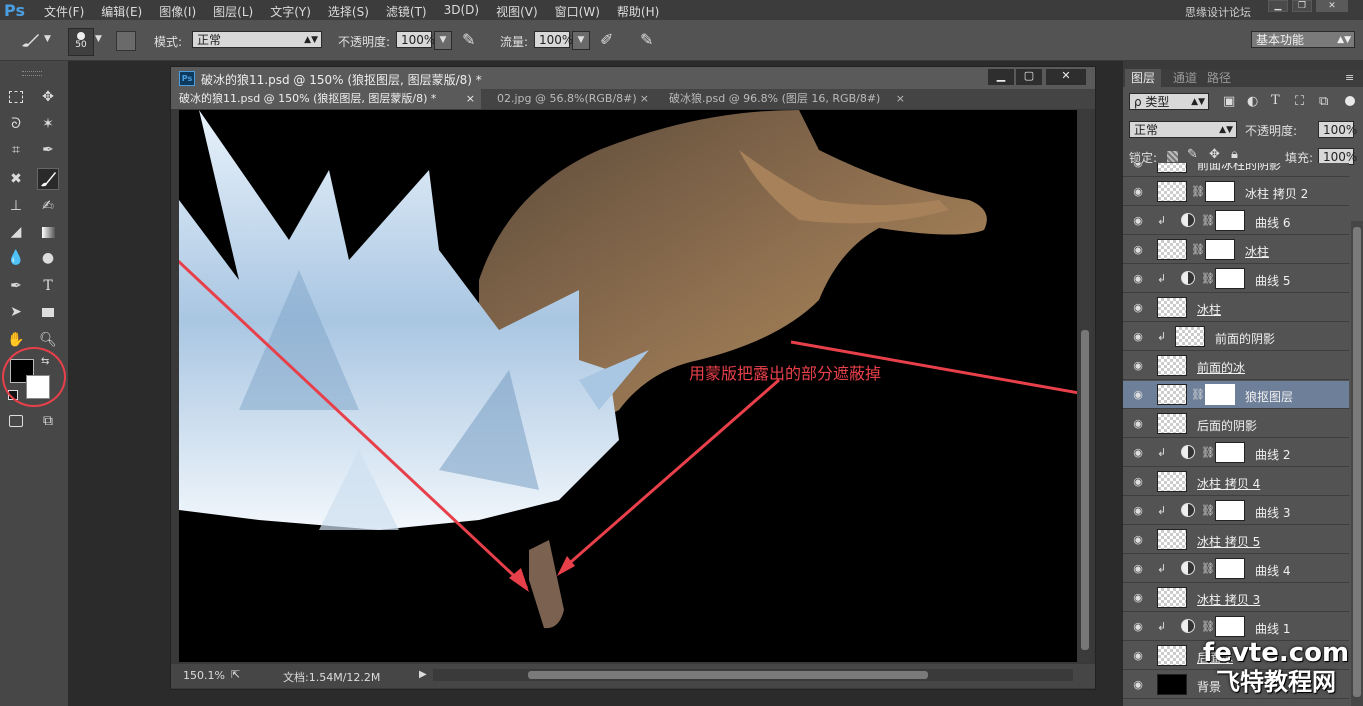  Describe the element at coordinates (1332, 6) in the screenshot. I see `close-button: ✕` at that location.